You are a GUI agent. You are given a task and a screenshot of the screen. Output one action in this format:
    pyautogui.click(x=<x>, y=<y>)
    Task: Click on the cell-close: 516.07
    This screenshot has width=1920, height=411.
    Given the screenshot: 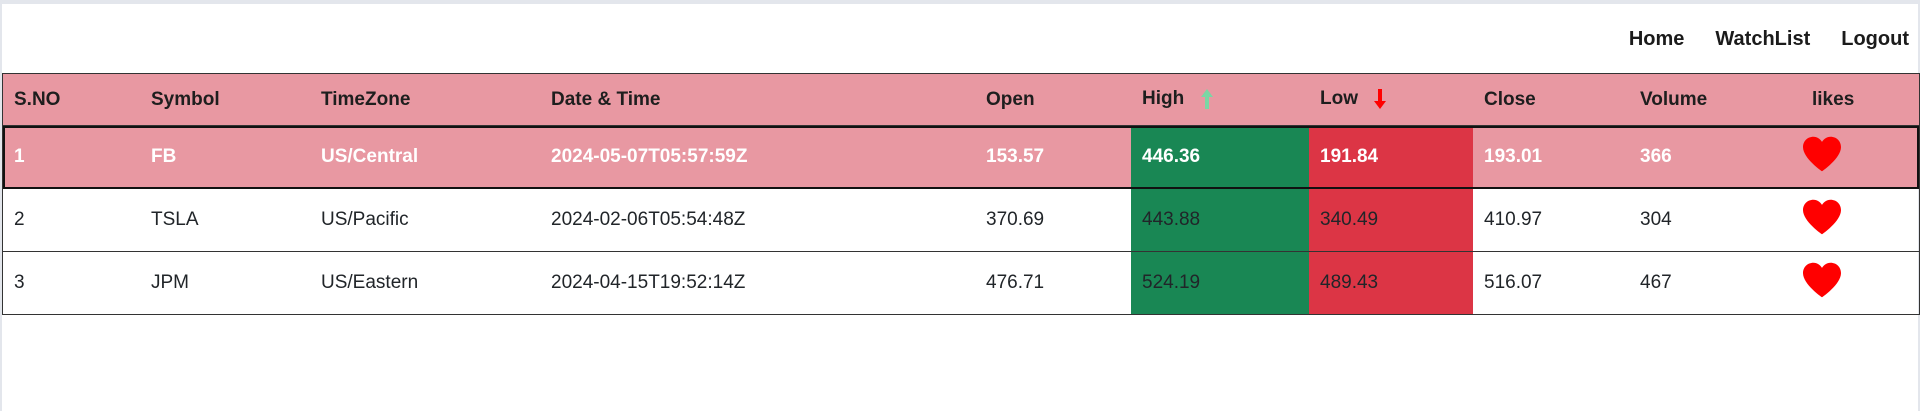 What is the action you would take?
    pyautogui.click(x=1513, y=282)
    